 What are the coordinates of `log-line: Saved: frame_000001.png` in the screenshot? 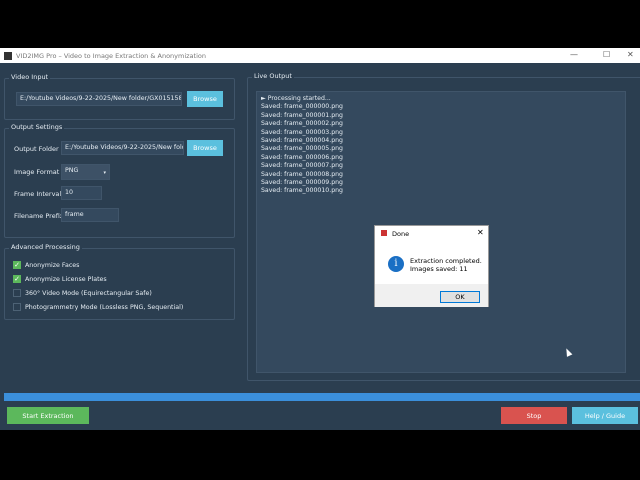 It's located at (302, 115).